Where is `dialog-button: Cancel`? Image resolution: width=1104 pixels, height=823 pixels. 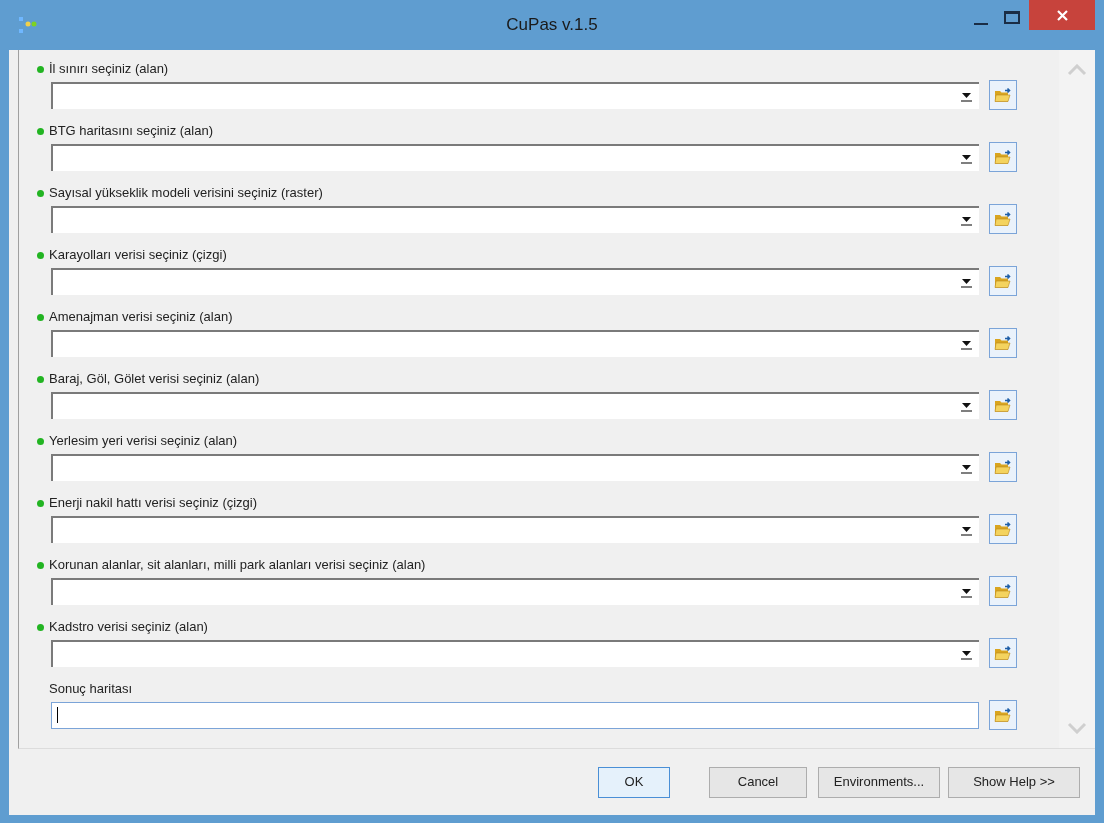
dialog-button: Cancel is located at coordinates (758, 782).